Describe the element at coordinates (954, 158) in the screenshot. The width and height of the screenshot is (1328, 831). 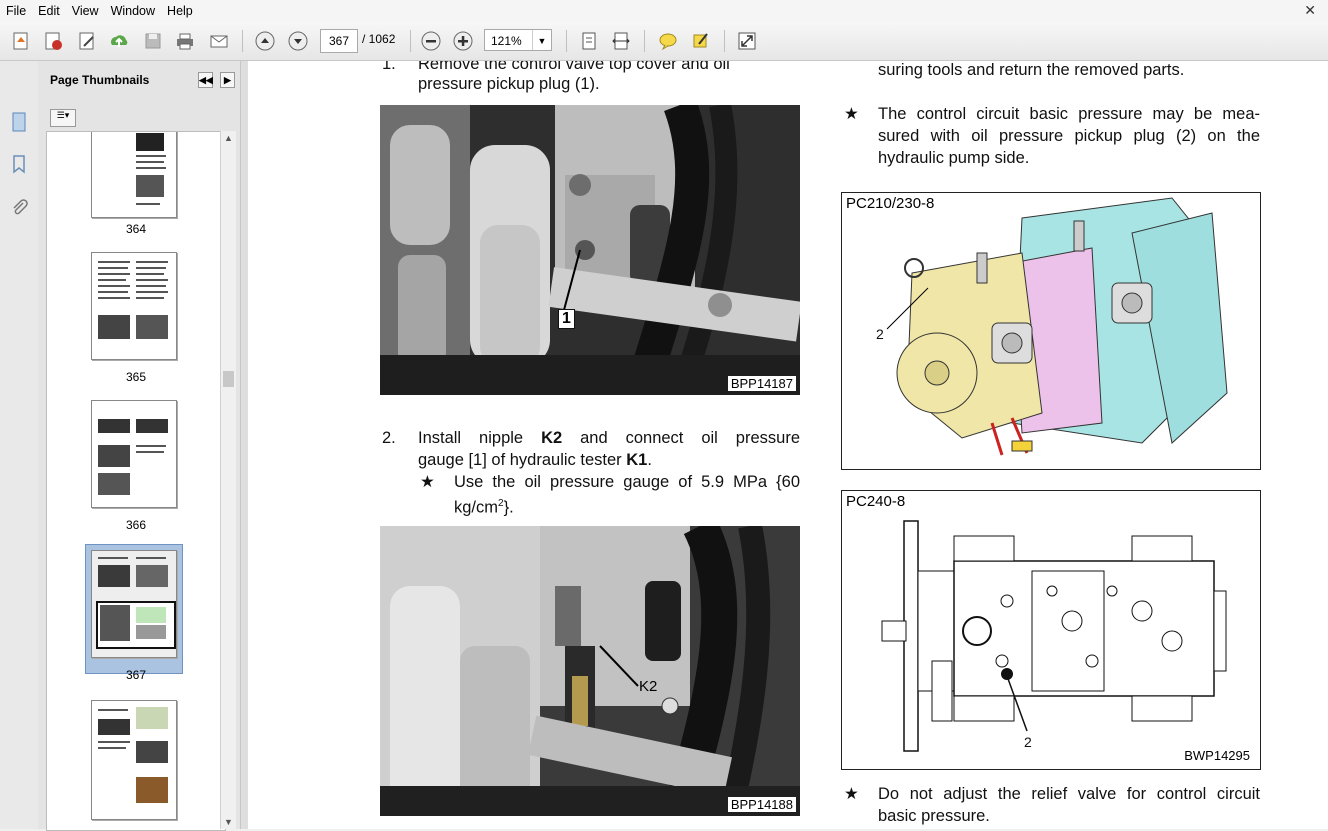
I see `note1-line3: hydraulic pump side.` at that location.